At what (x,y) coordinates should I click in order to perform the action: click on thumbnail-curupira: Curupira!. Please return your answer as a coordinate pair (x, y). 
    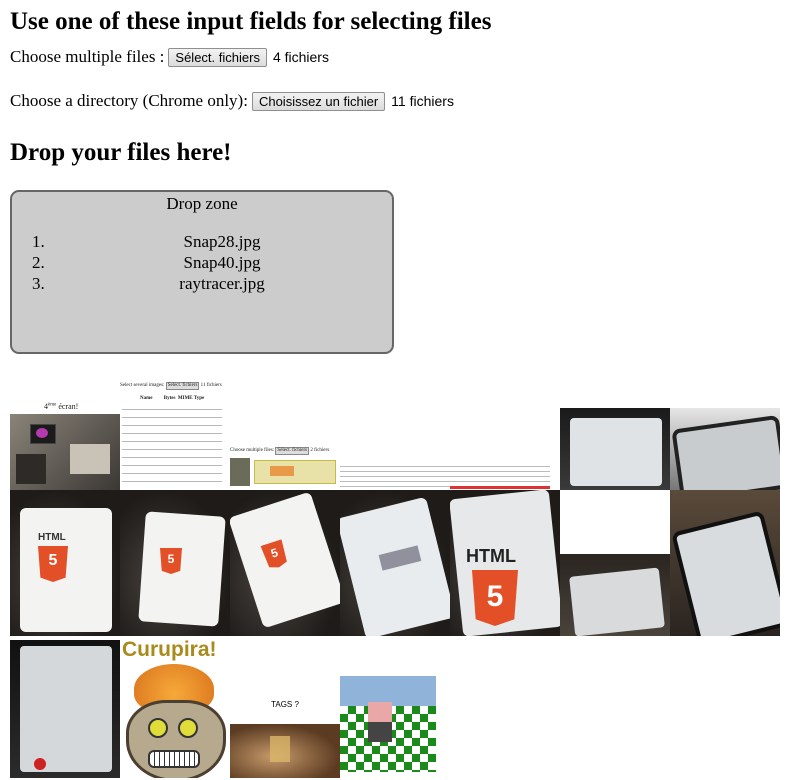
    Looking at the image, I should click on (175, 708).